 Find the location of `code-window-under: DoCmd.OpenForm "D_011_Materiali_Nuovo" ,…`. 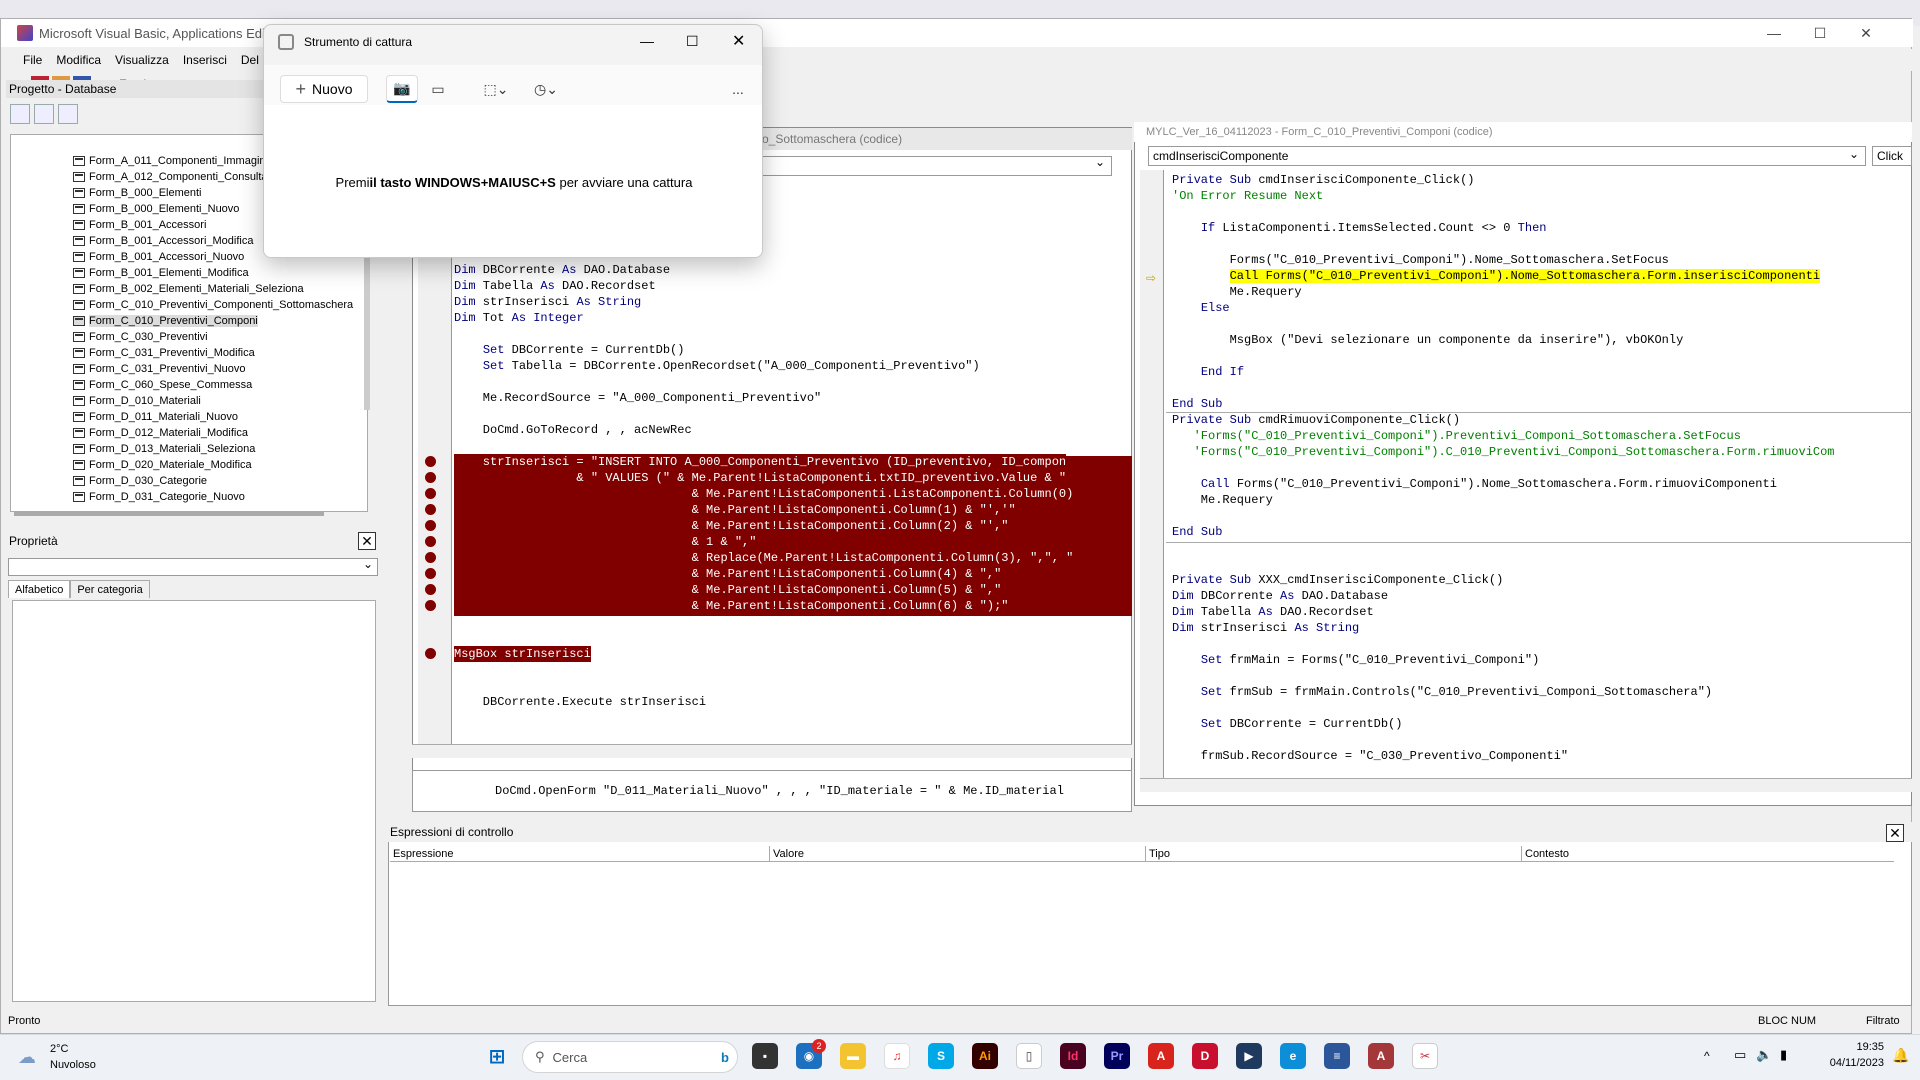

code-window-under: DoCmd.OpenForm "D_011_Materiali_Nuovo" ,… is located at coordinates (772, 791).